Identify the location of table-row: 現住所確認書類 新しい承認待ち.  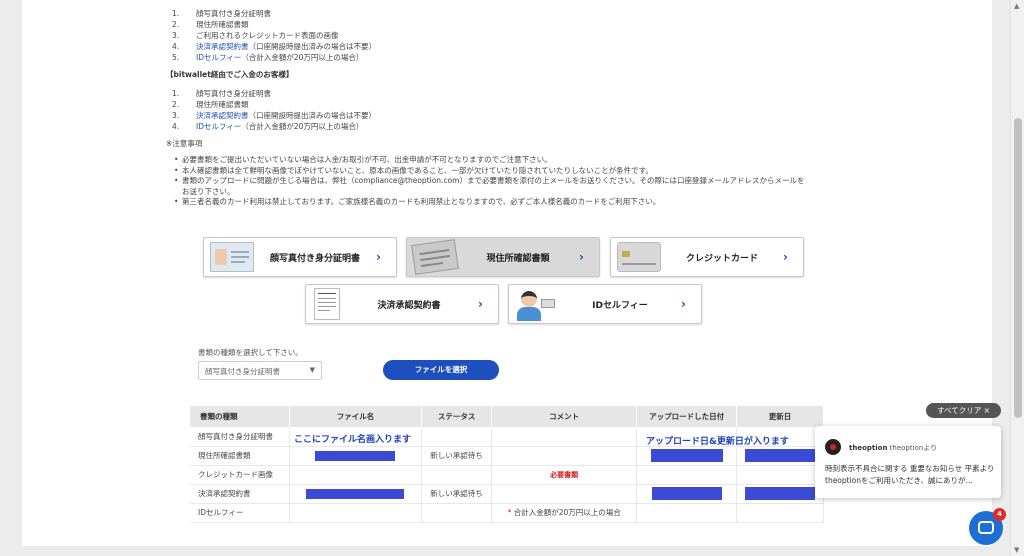
(507, 456).